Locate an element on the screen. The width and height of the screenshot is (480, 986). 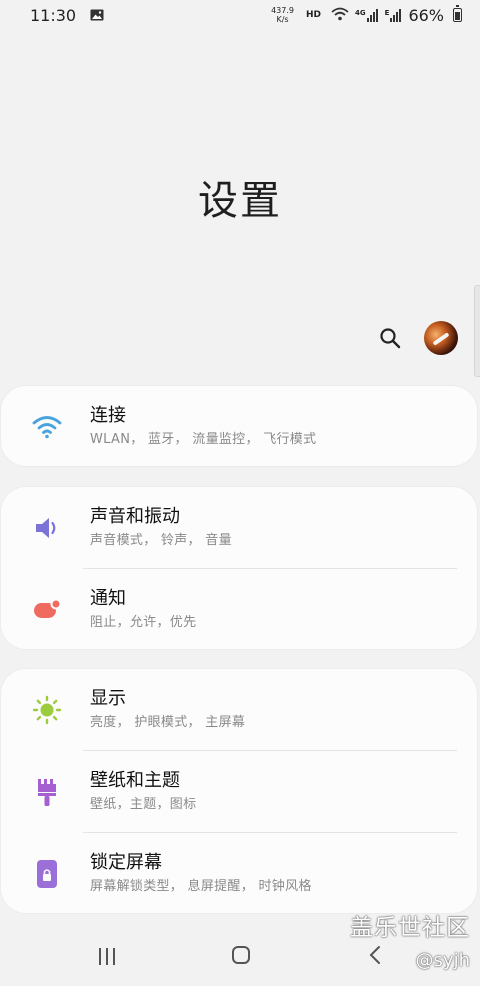
network-speed-value: 437.9 is located at coordinates (282, 10).